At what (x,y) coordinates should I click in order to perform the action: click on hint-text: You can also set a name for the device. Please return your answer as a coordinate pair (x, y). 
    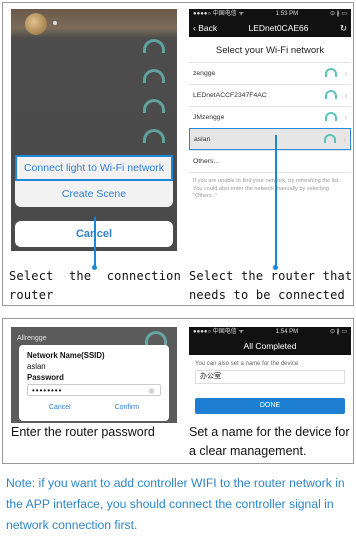
    Looking at the image, I should click on (247, 364).